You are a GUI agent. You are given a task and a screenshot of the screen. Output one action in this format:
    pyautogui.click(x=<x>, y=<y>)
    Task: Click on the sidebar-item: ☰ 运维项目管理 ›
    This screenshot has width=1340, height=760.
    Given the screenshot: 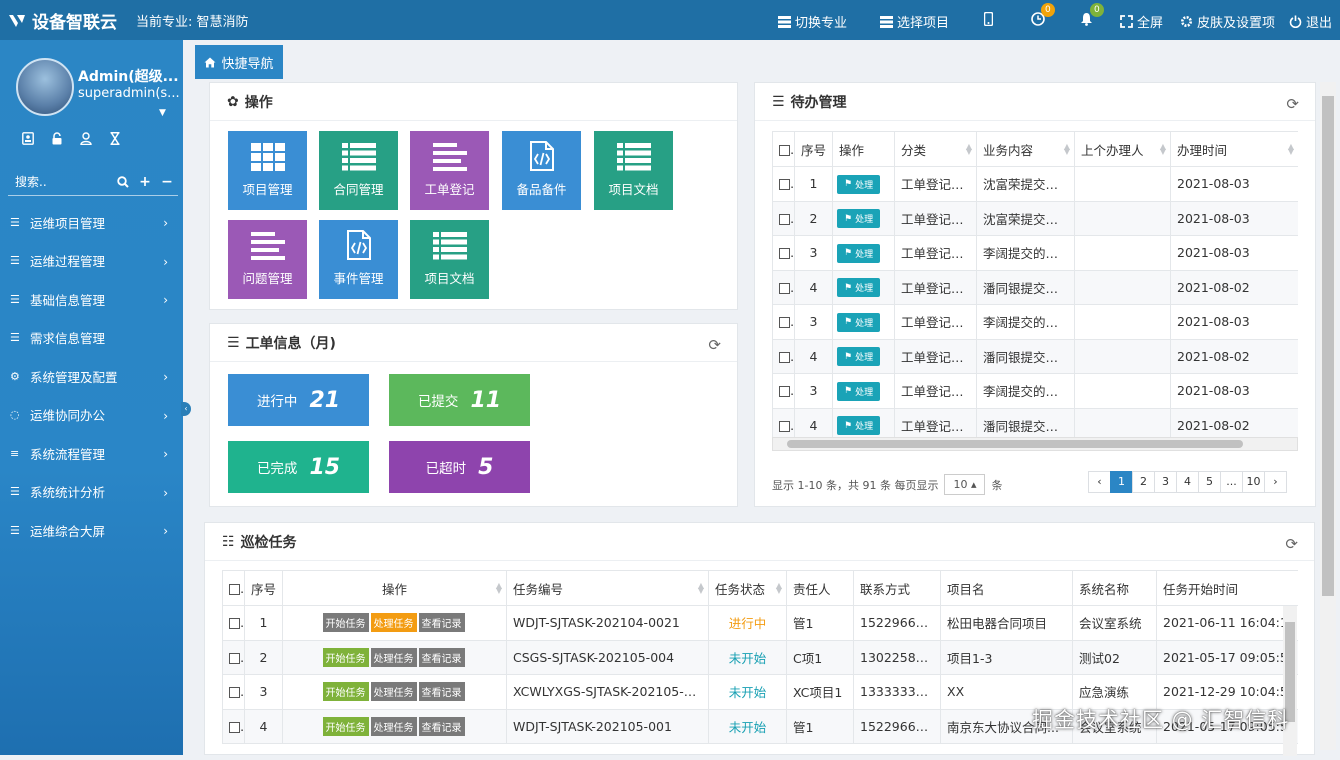 What is the action you would take?
    pyautogui.click(x=91, y=222)
    